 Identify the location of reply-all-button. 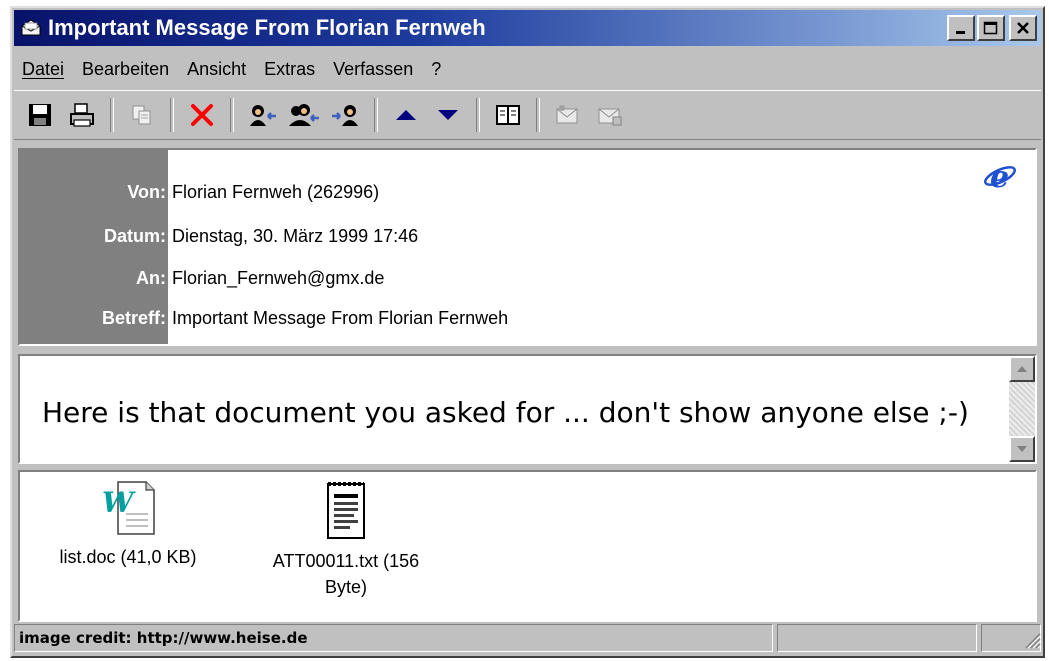
(304, 115).